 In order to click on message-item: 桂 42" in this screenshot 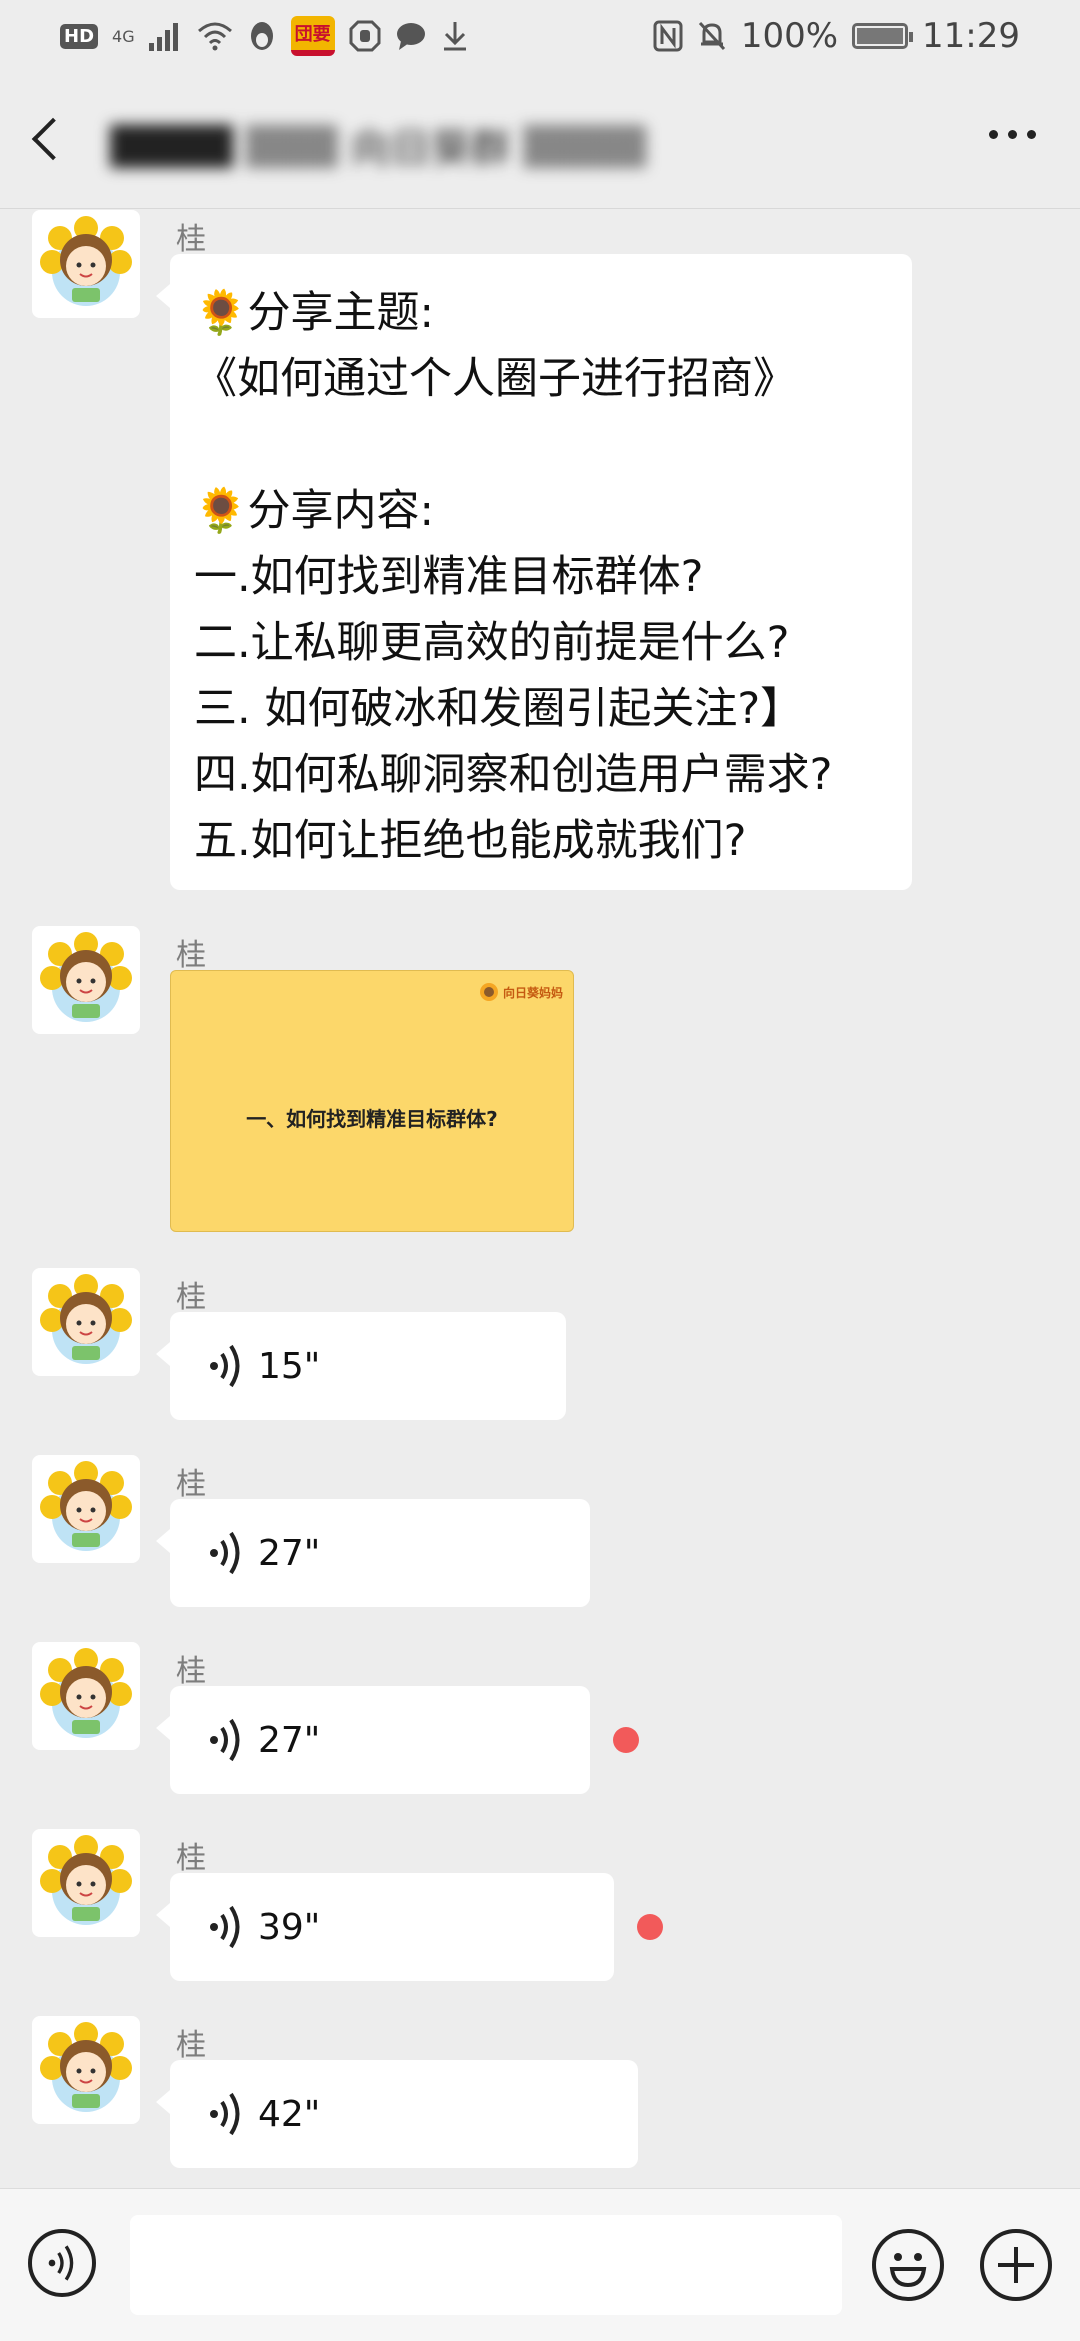, I will do `click(540, 2099)`.